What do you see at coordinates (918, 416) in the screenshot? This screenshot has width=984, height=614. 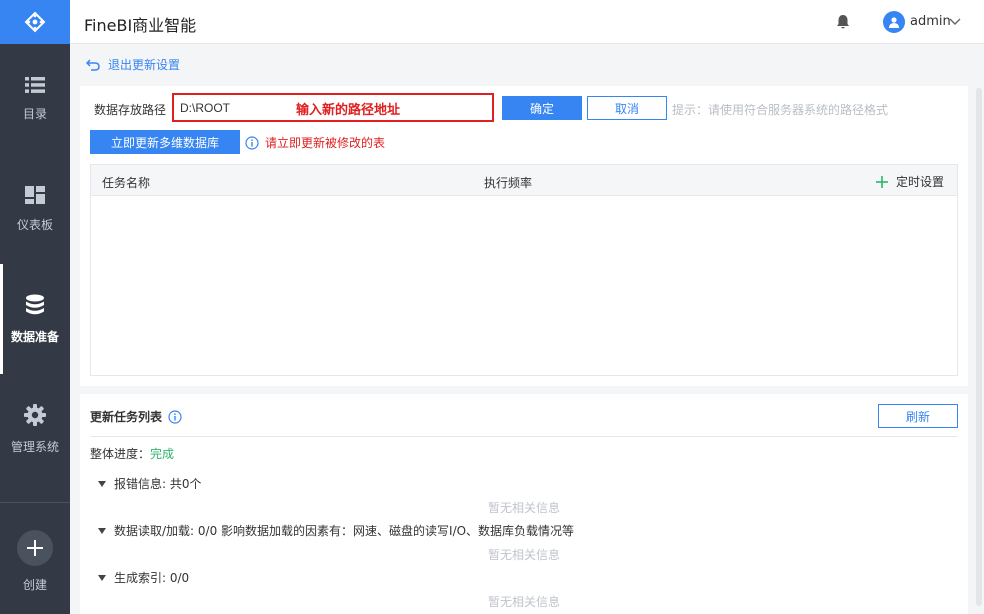 I see `refresh-button: 刷新` at bounding box center [918, 416].